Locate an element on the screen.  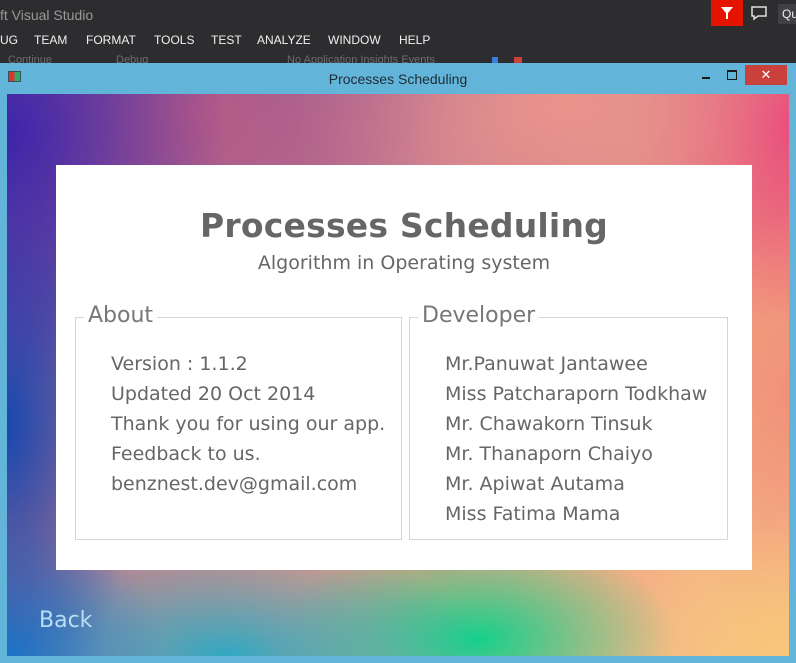
menu-window: WINDOW is located at coordinates (354, 40).